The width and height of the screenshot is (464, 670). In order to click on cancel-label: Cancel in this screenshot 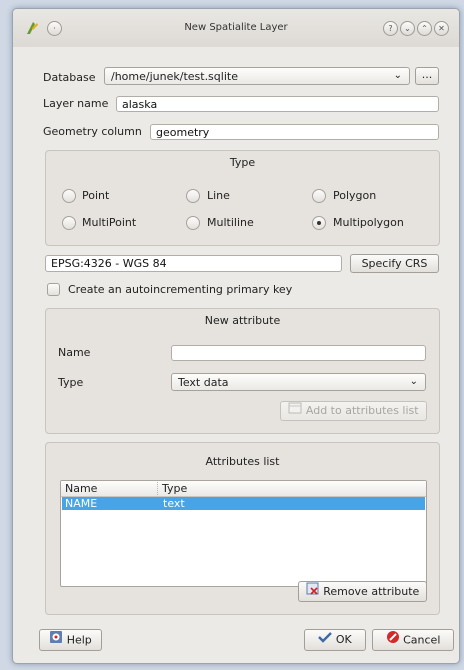, I will do `click(422, 640)`.